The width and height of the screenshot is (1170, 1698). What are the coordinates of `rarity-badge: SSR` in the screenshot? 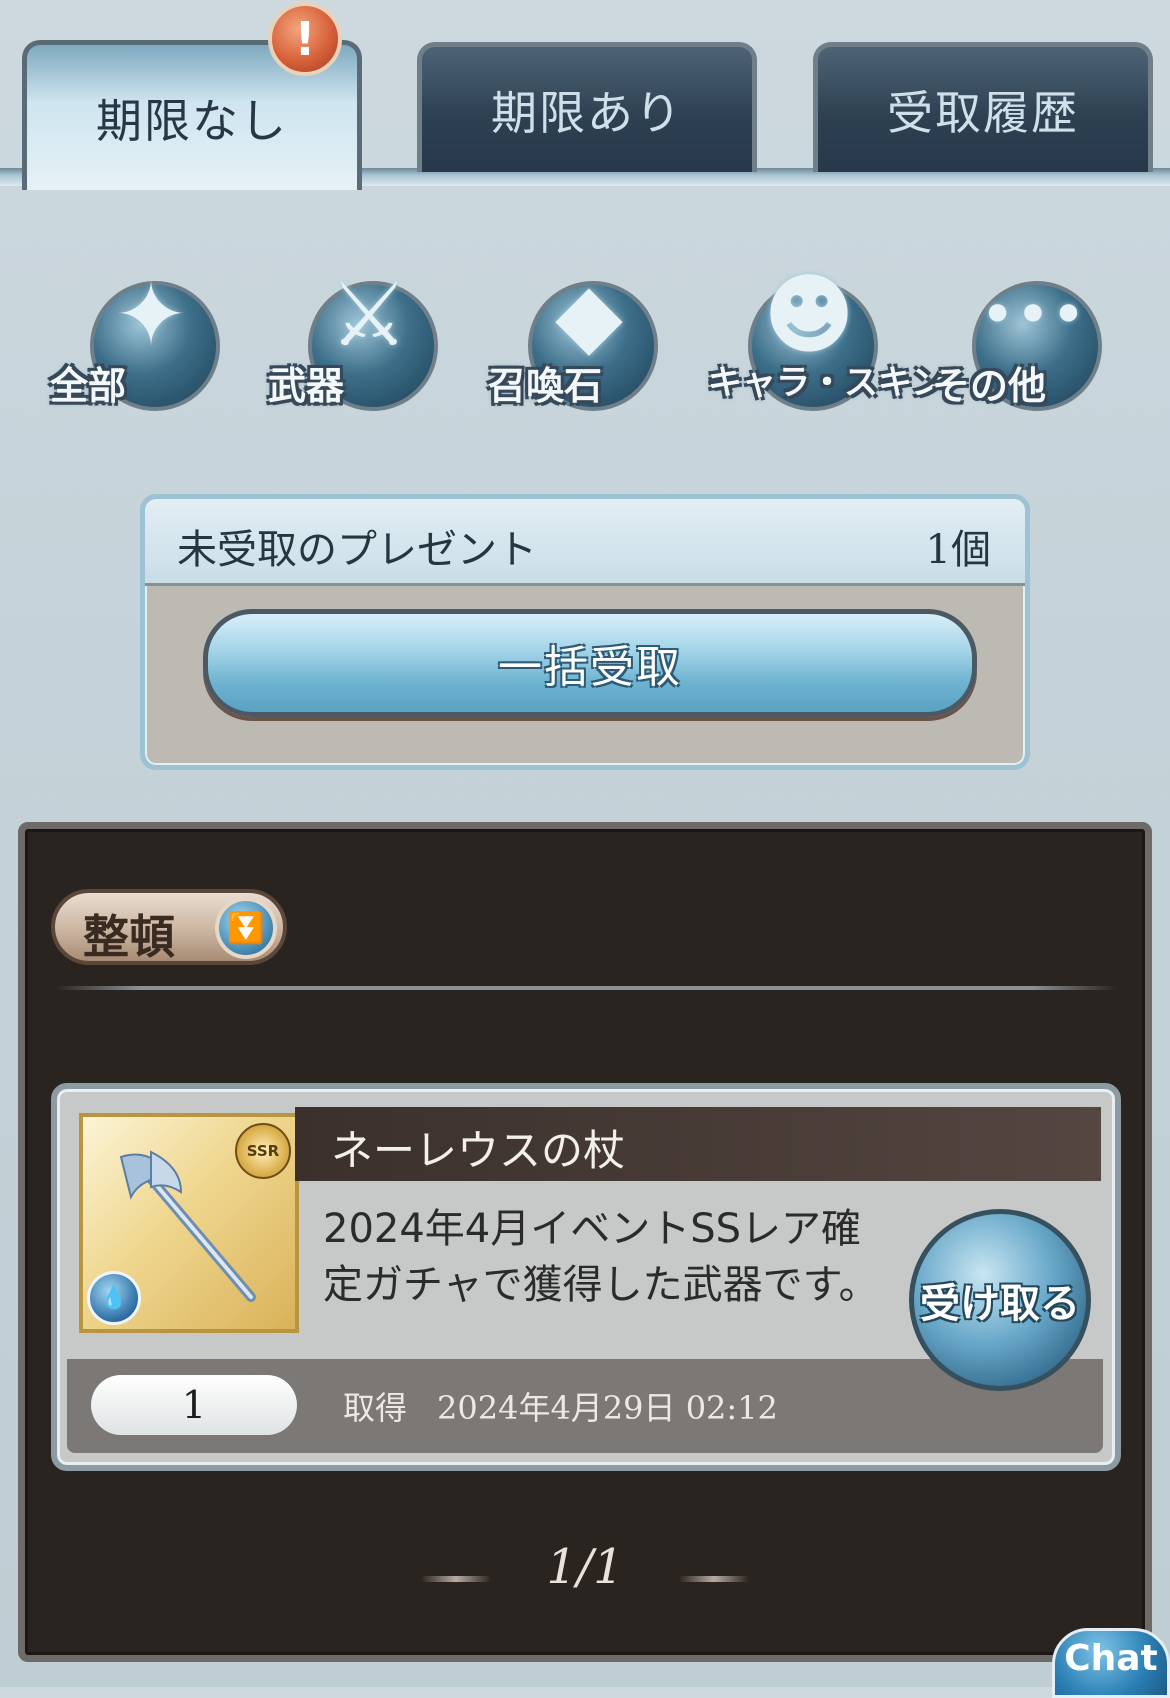 It's located at (263, 1151).